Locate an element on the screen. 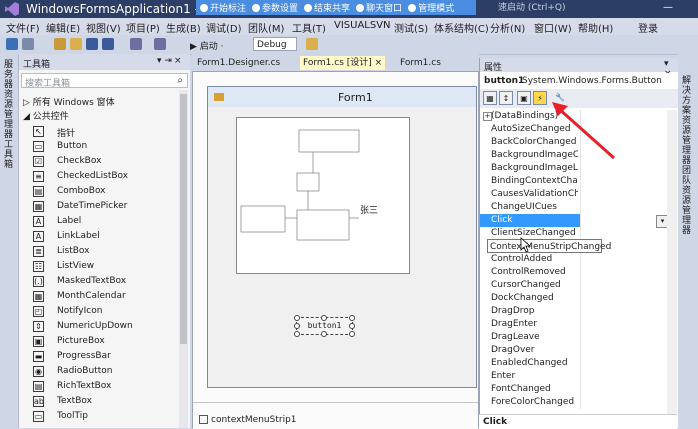 The height and width of the screenshot is (429, 698). events-lightning-icon: ⚡ is located at coordinates (540, 98).